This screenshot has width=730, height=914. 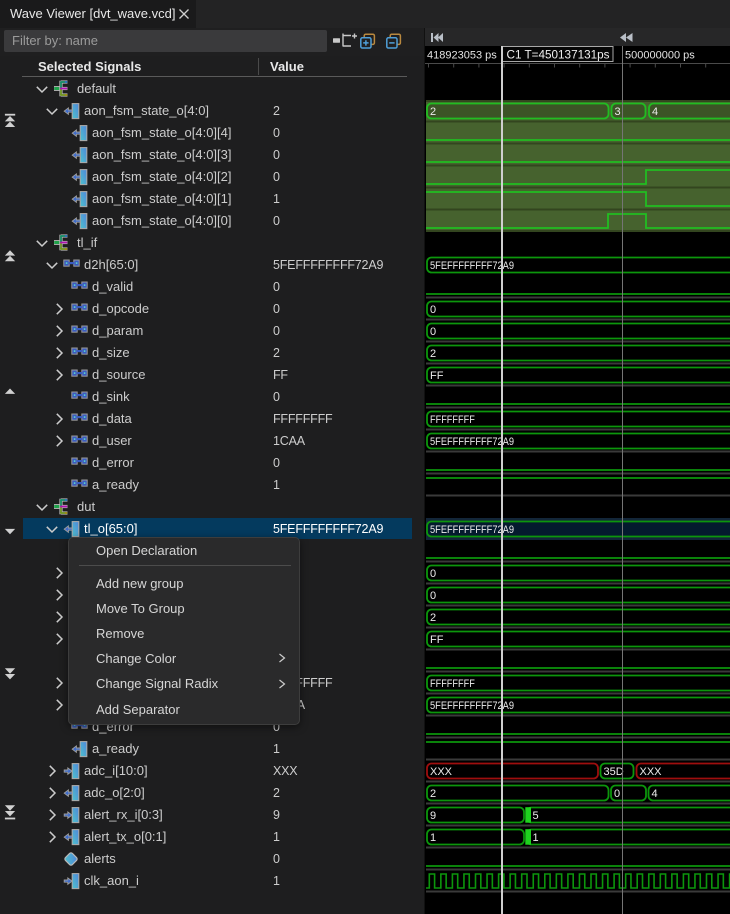 I want to click on svg-text: 3, so click(x=618, y=112).